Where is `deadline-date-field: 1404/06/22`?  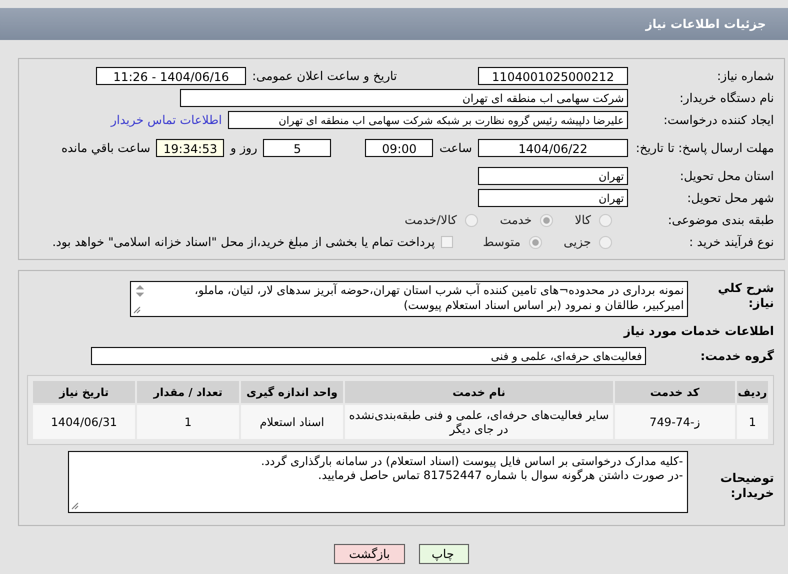 deadline-date-field: 1404/06/22 is located at coordinates (553, 148).